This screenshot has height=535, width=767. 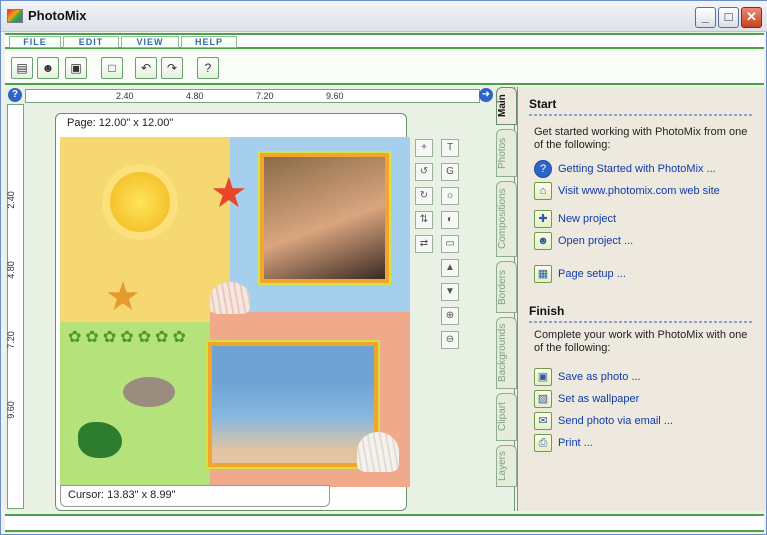 What do you see at coordinates (450, 244) in the screenshot?
I see `shadow-icon: ▭` at bounding box center [450, 244].